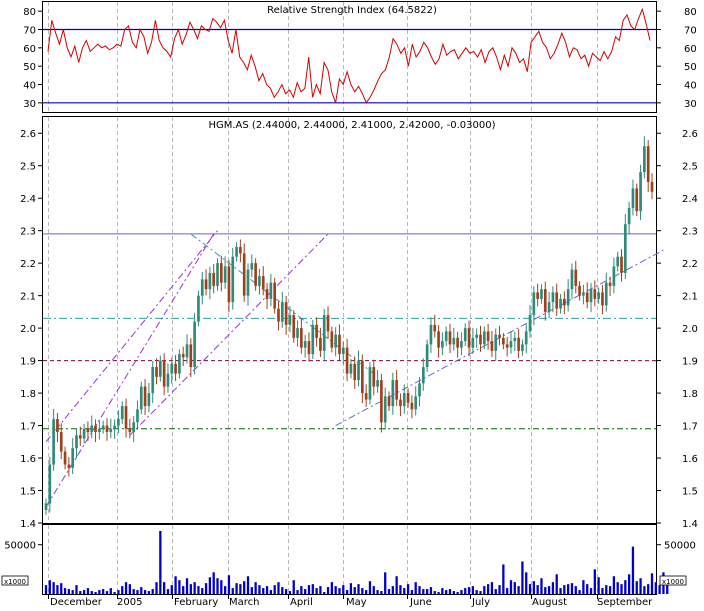  Describe the element at coordinates (28, 524) in the screenshot. I see `price-y-tick-label-left: 1.4` at that location.